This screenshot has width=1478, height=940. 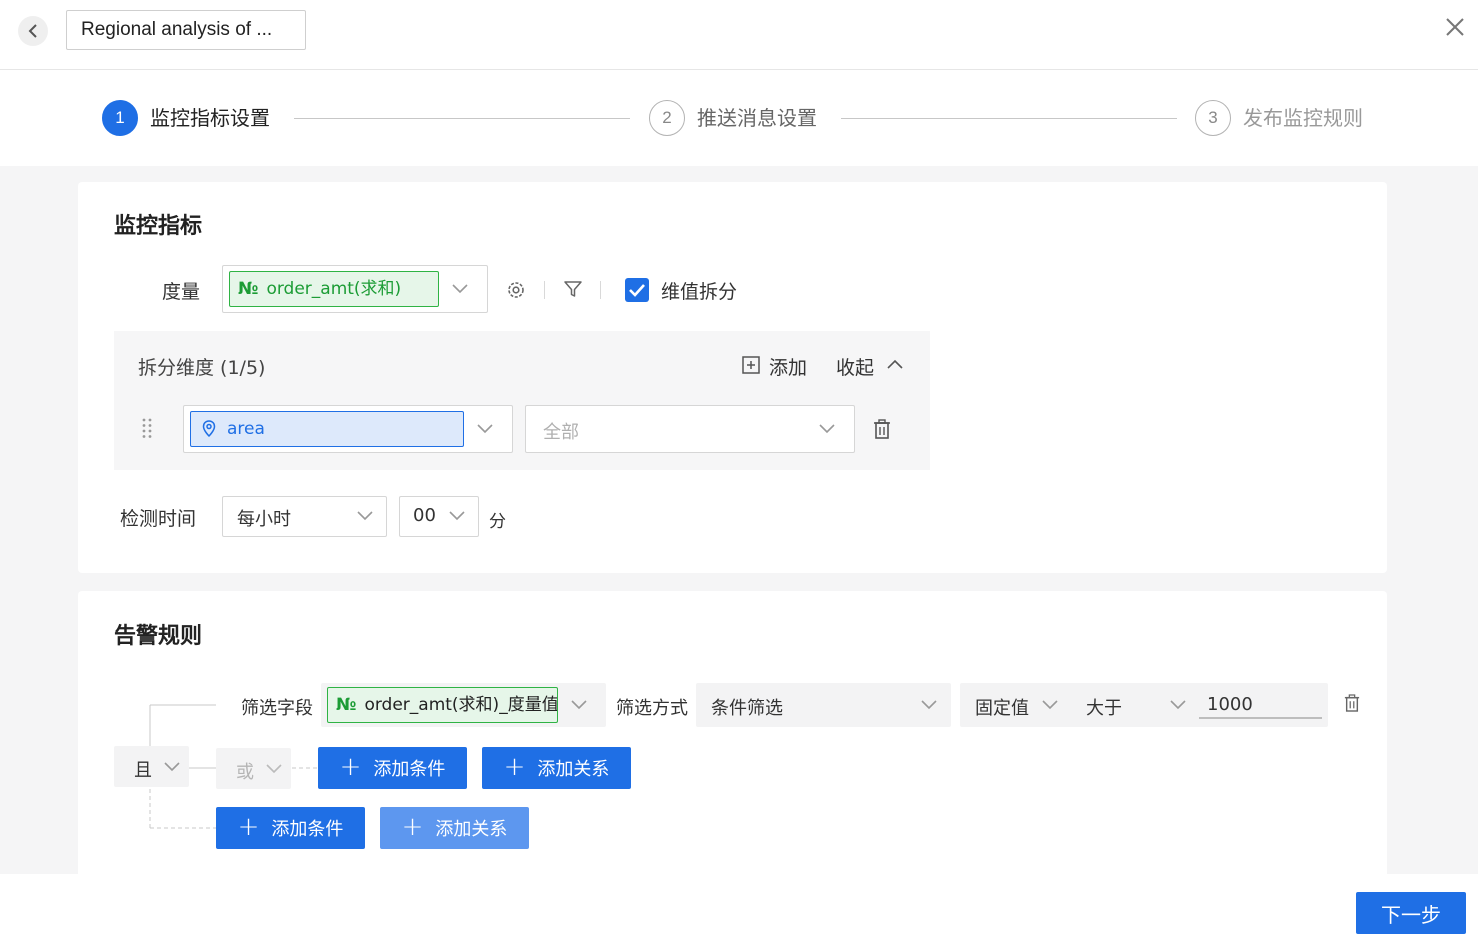 What do you see at coordinates (143, 770) in the screenshot?
I see `relation-and-value: 且` at bounding box center [143, 770].